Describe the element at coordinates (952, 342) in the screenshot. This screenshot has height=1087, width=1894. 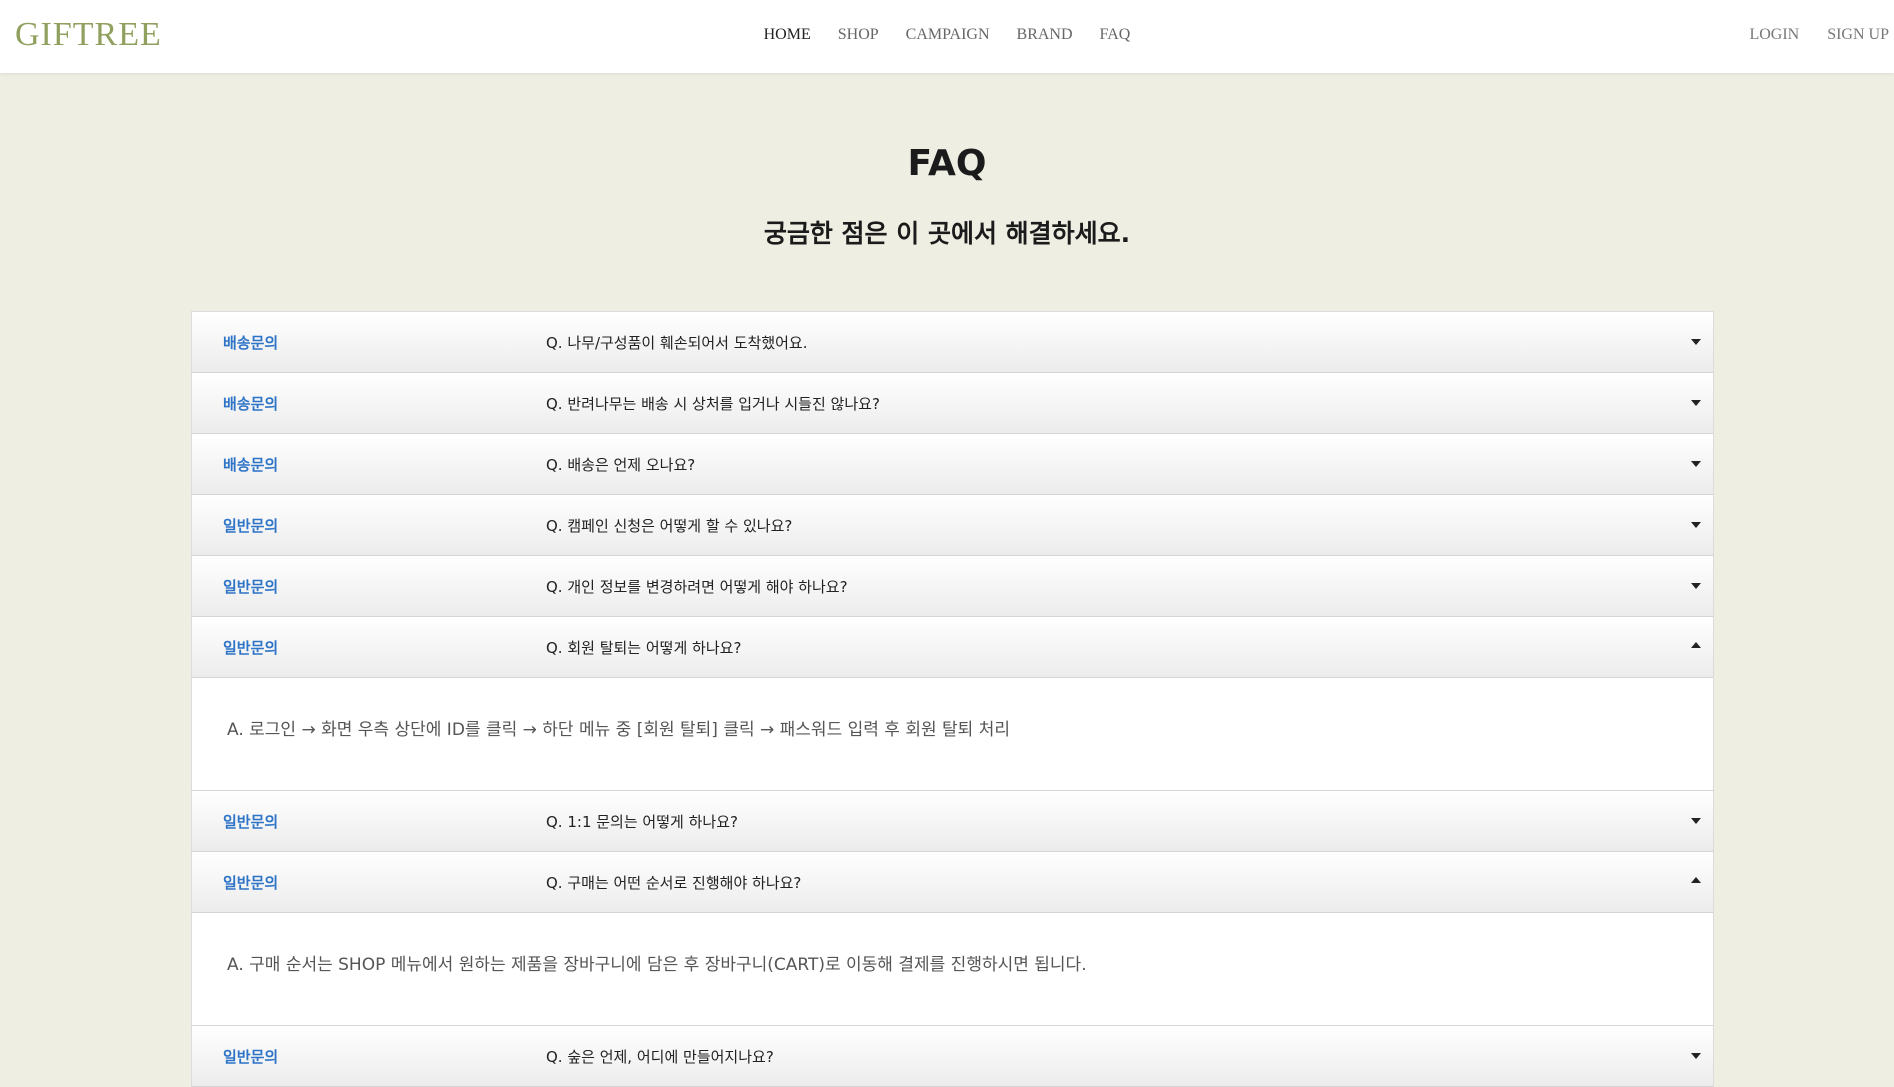
I see `faq-item: 배송문의 Q. 나무/구성품이 훼손되어서 도착했어요.` at that location.